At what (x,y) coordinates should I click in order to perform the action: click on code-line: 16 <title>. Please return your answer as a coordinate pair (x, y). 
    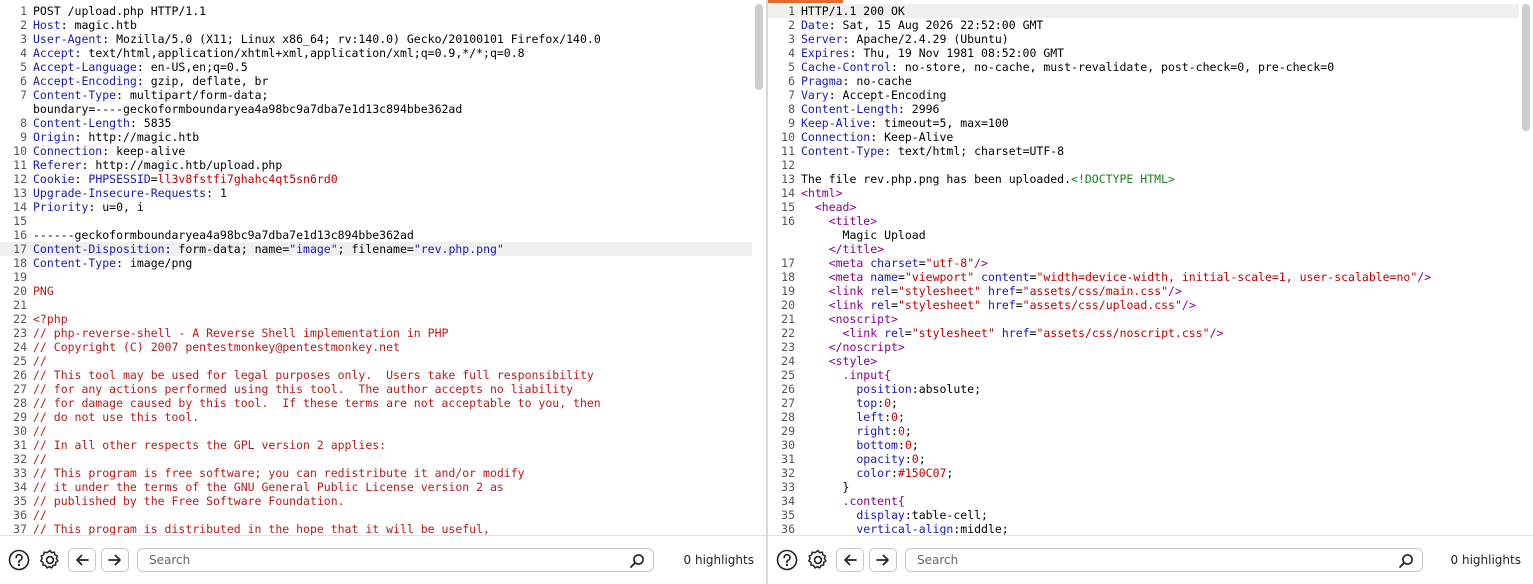
    Looking at the image, I should click on (1143, 221).